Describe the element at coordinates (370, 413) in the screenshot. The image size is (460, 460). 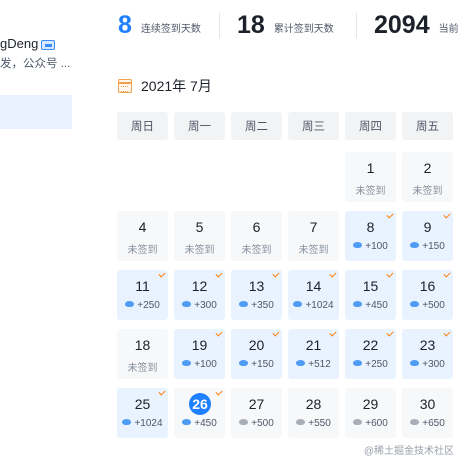
I see `calendar-day-cell: 29 +600` at that location.